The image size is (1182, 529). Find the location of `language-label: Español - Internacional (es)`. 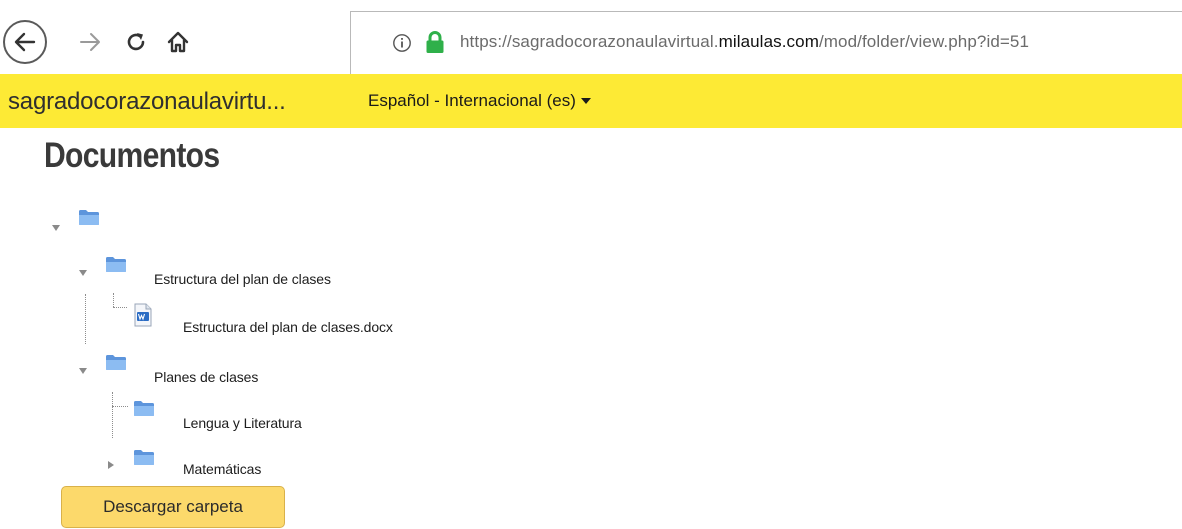

language-label: Español - Internacional (es) is located at coordinates (472, 100).